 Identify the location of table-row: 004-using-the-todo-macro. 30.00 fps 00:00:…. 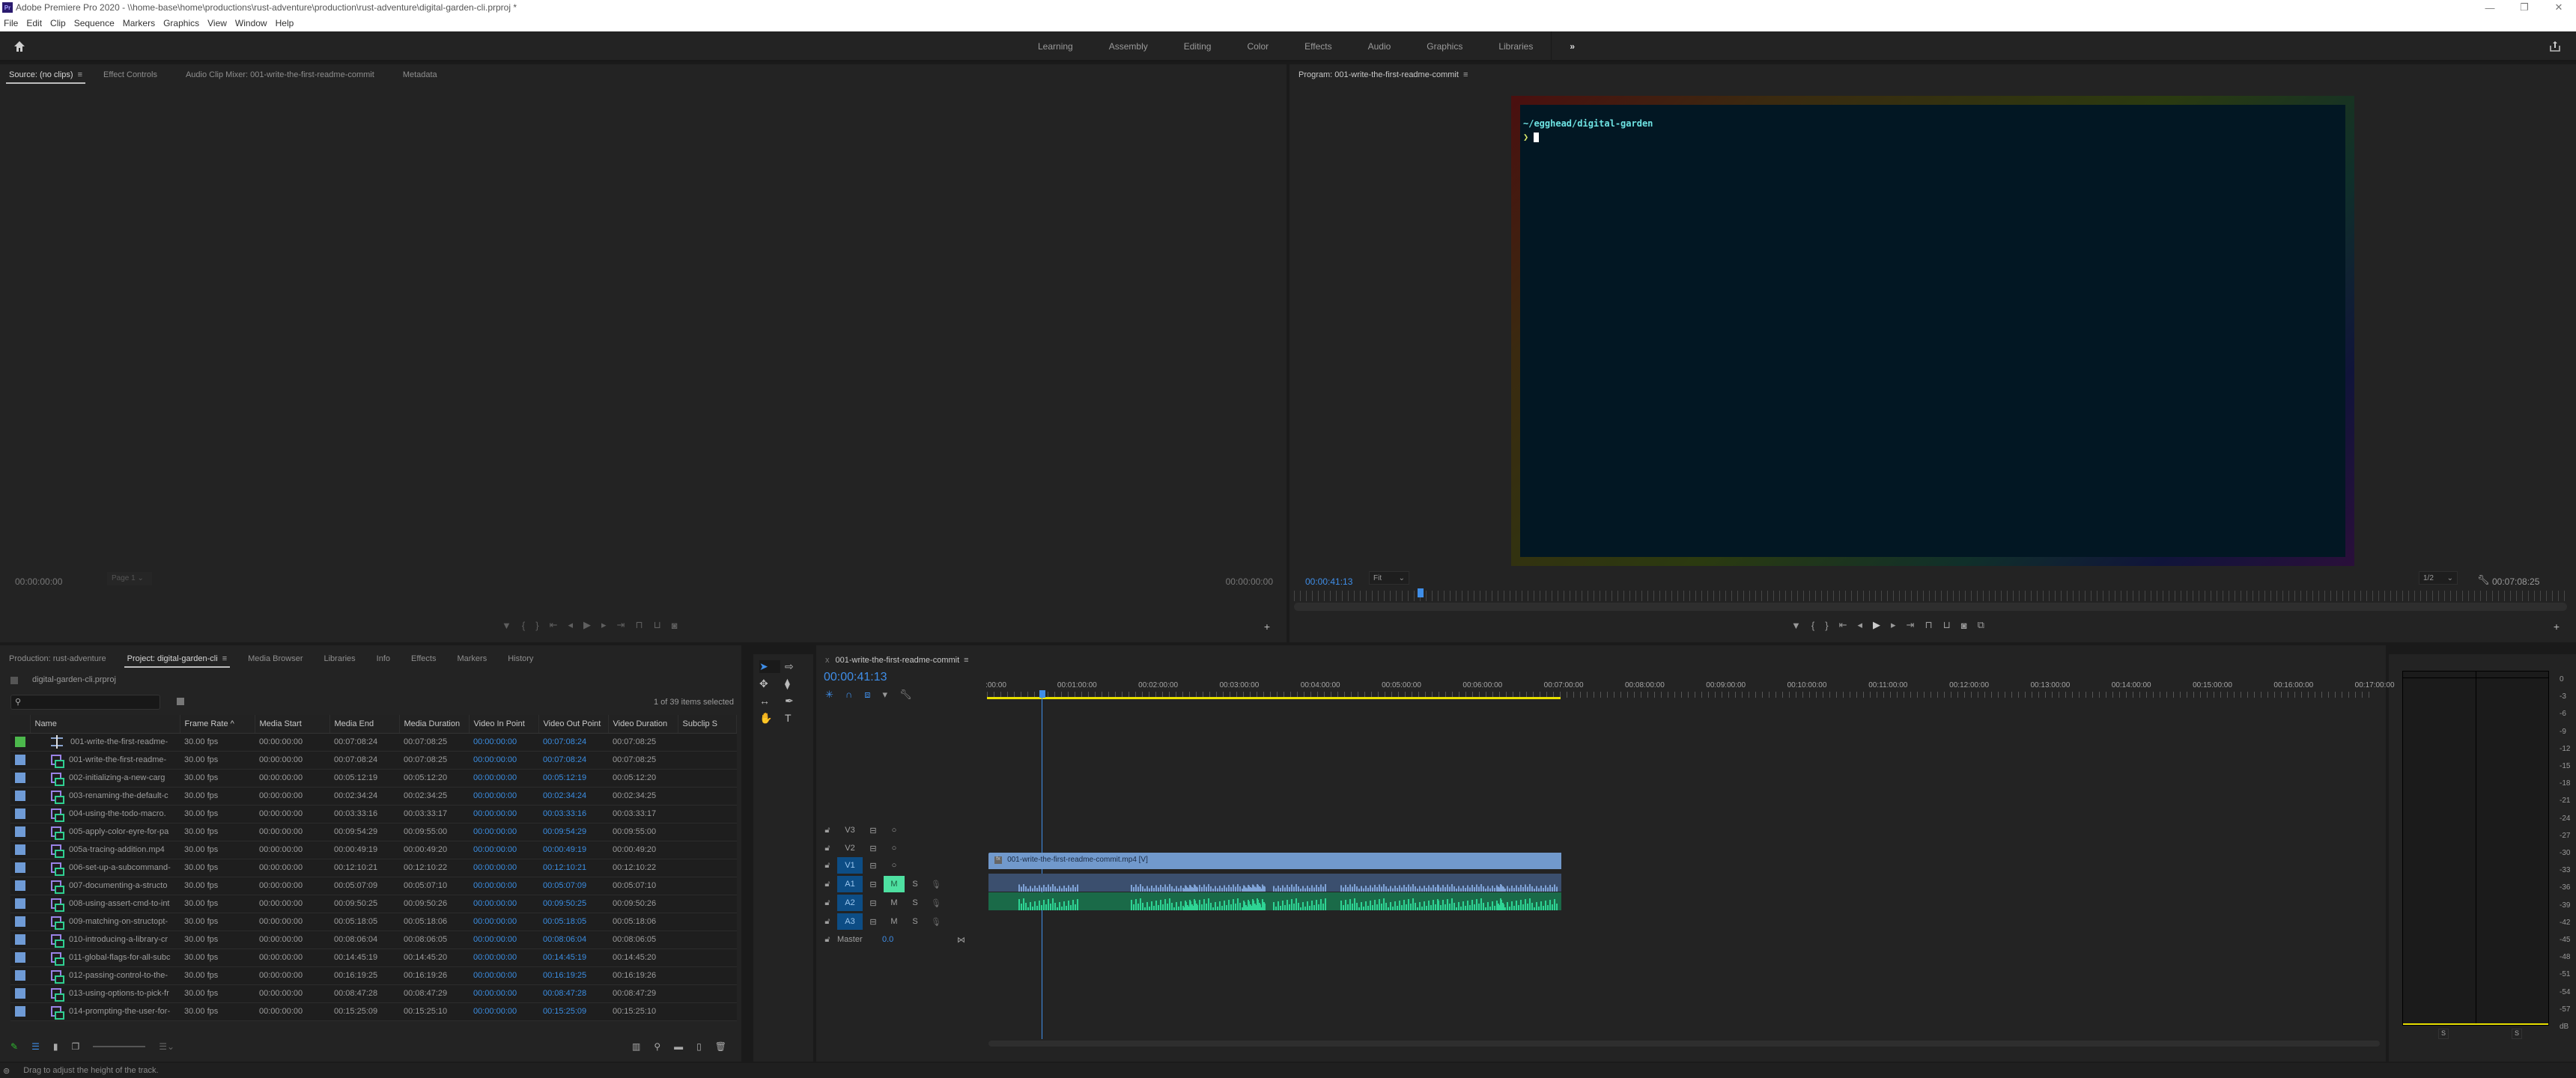
(373, 814).